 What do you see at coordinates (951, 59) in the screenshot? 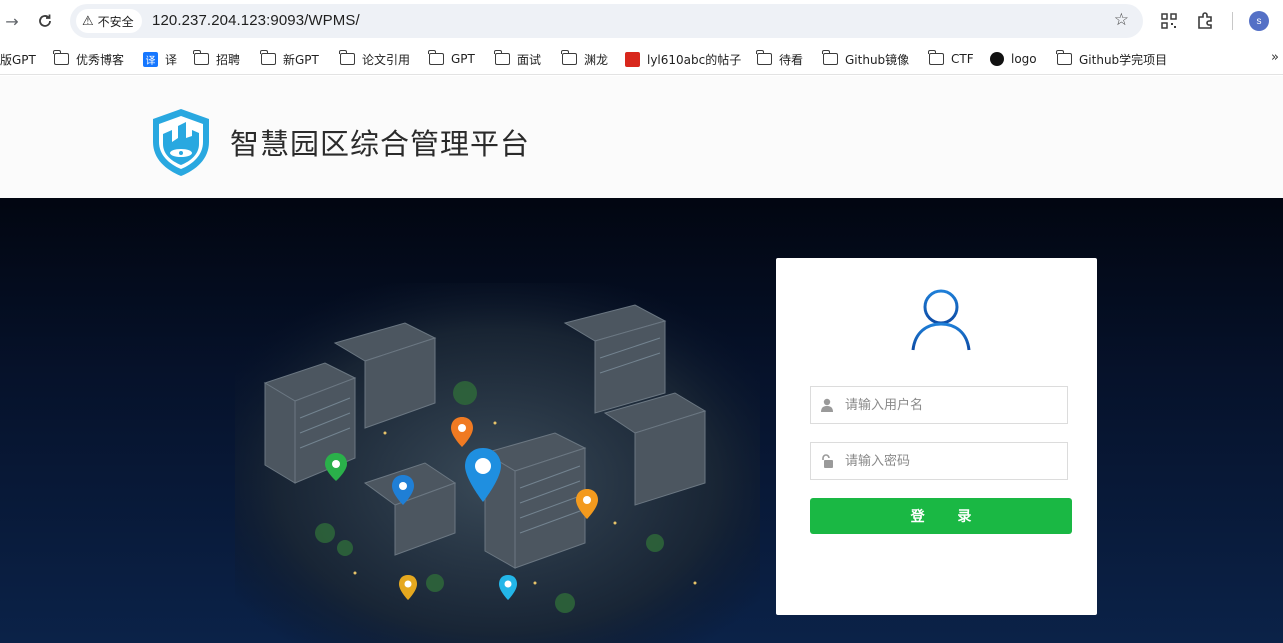
I see `bookmark-item: CTF` at bounding box center [951, 59].